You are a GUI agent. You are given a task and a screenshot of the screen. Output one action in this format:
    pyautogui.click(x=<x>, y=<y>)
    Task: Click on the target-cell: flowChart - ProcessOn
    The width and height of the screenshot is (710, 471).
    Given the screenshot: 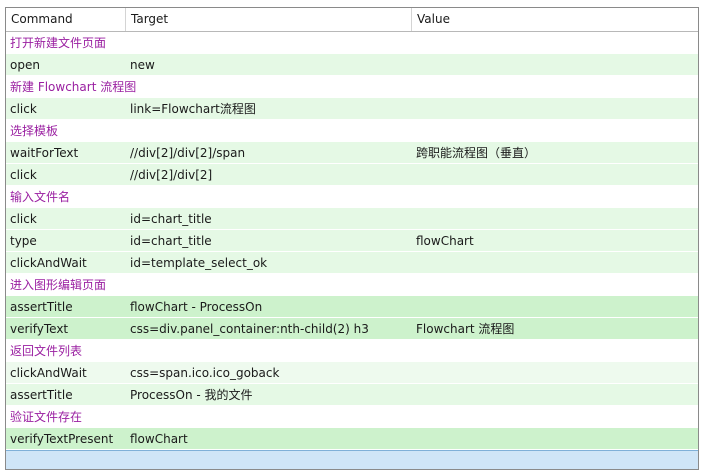 What is the action you would take?
    pyautogui.click(x=196, y=307)
    